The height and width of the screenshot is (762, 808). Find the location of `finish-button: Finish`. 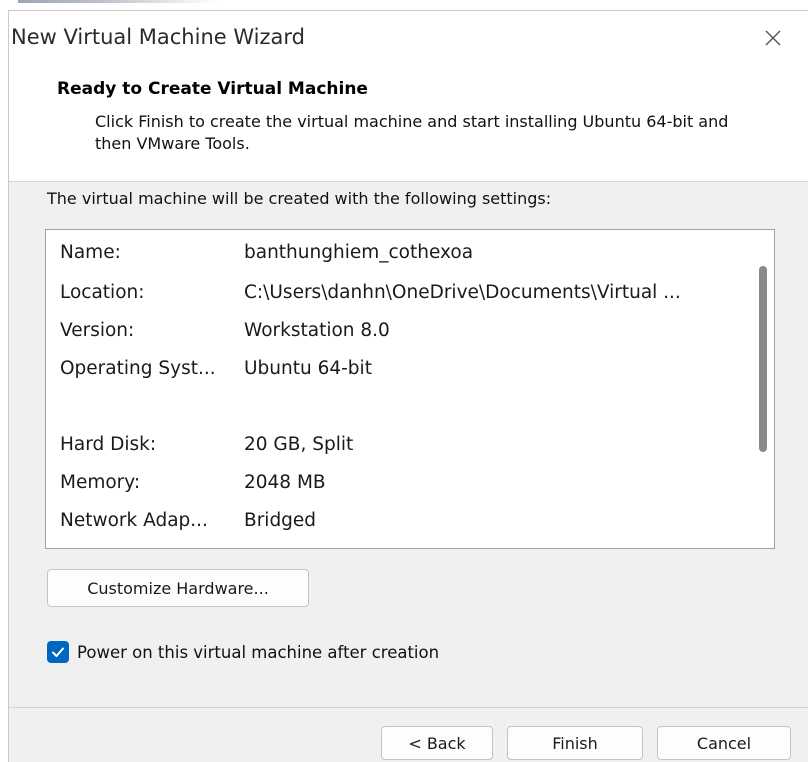

finish-button: Finish is located at coordinates (575, 743).